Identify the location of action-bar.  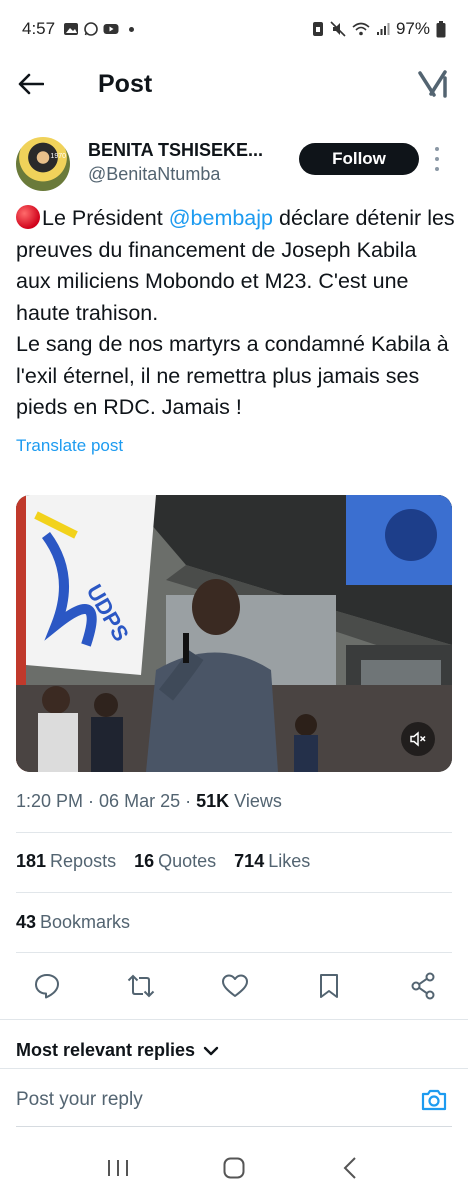
(234, 986).